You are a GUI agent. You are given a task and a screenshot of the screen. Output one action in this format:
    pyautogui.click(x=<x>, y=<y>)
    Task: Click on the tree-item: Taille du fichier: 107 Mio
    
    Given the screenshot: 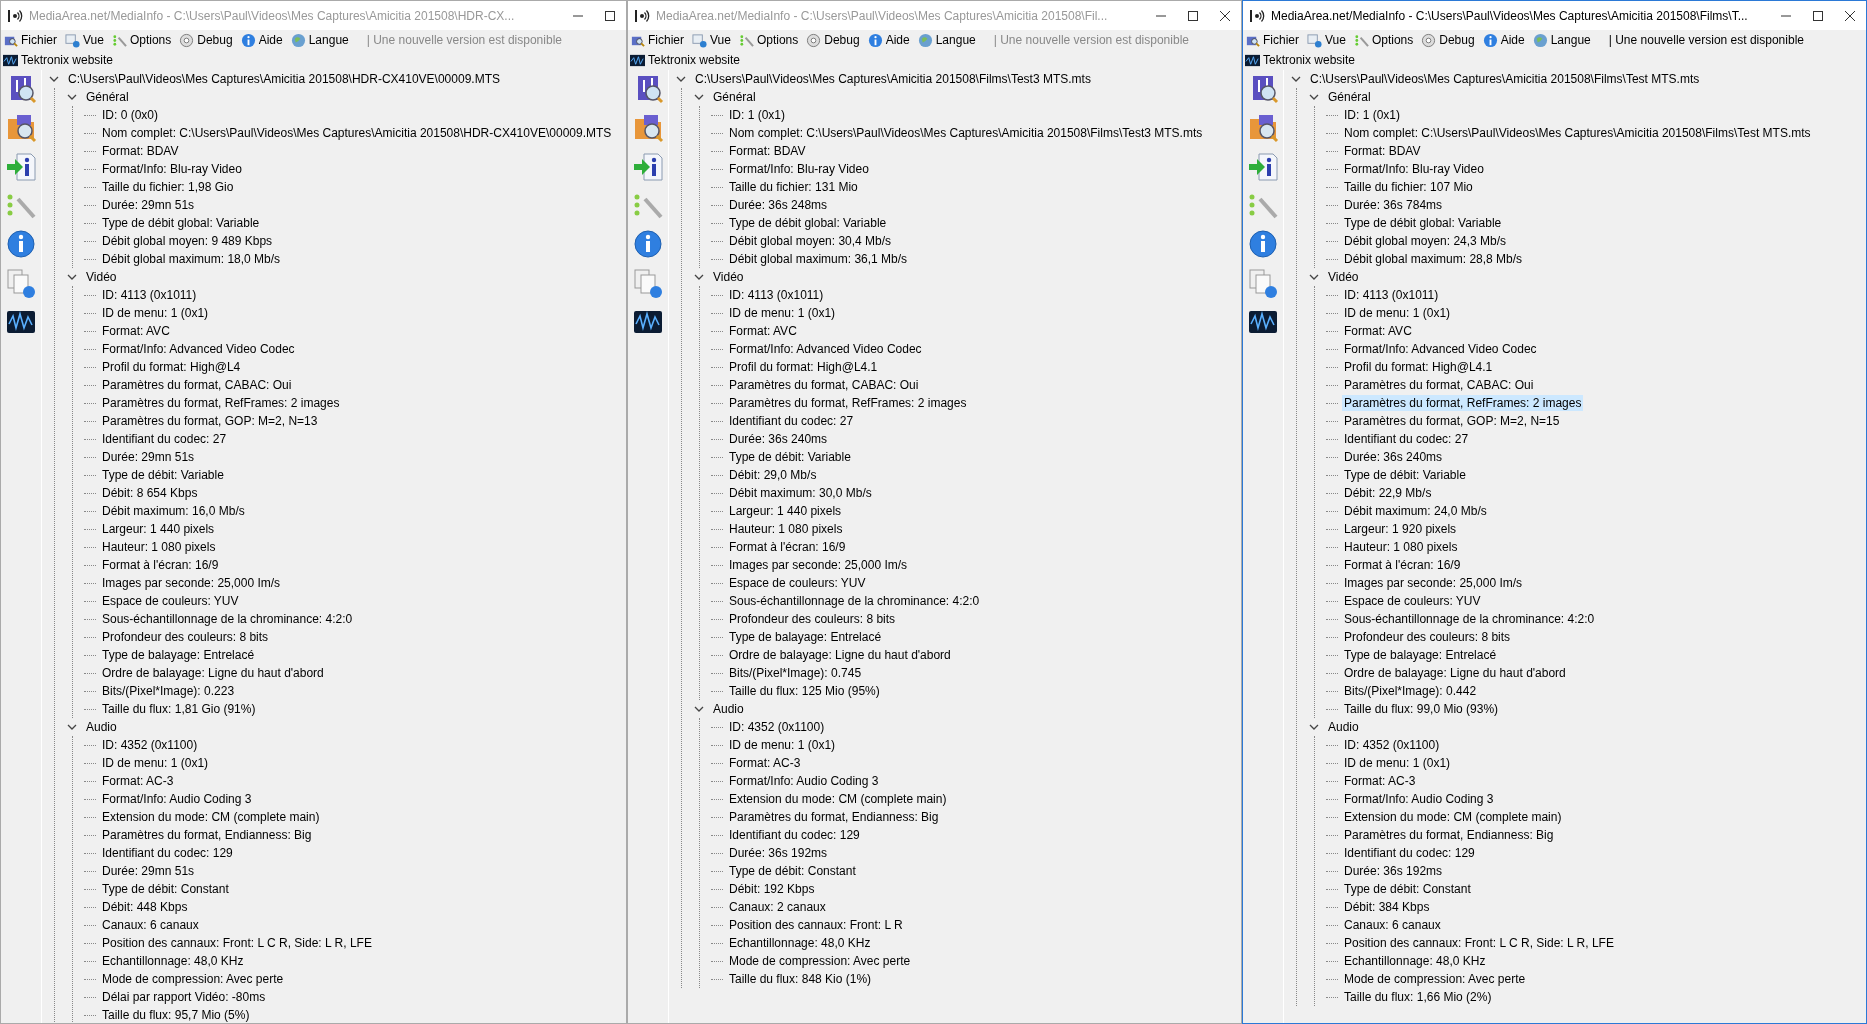 What is the action you would take?
    pyautogui.click(x=1408, y=187)
    